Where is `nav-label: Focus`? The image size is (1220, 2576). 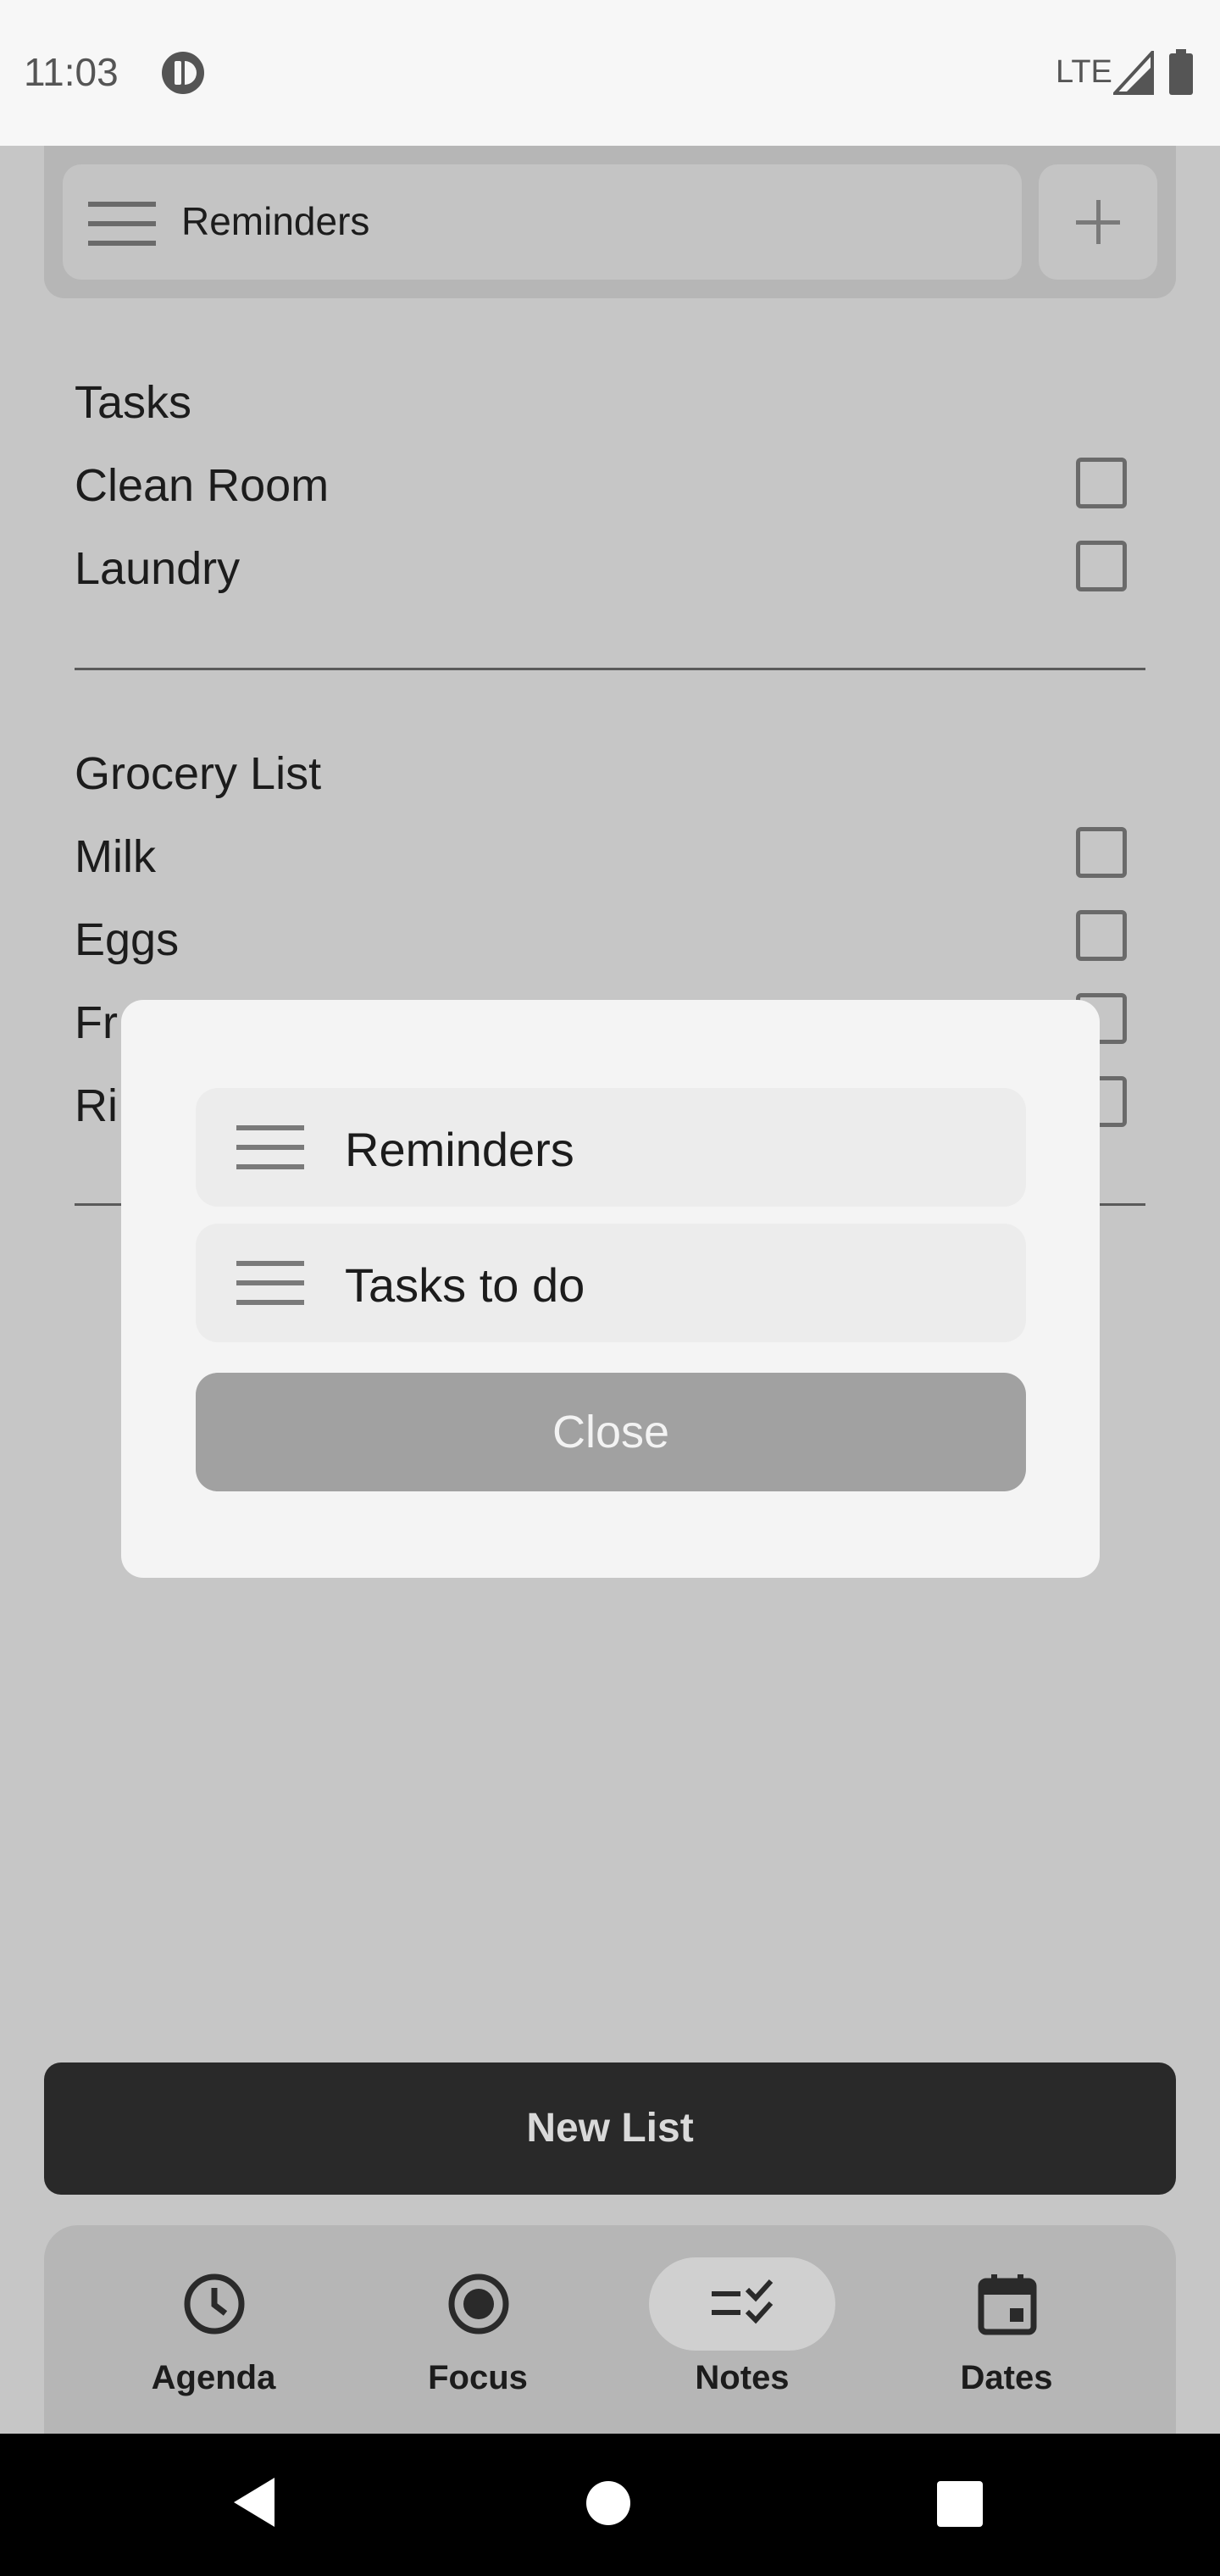 nav-label: Focus is located at coordinates (478, 2377).